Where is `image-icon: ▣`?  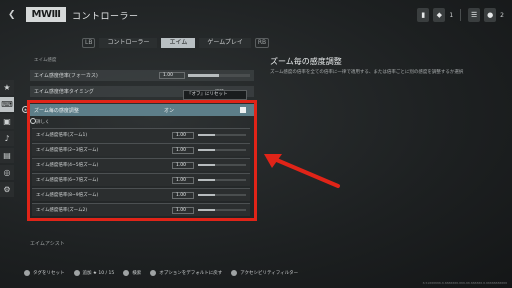 image-icon: ▣ is located at coordinates (7, 121).